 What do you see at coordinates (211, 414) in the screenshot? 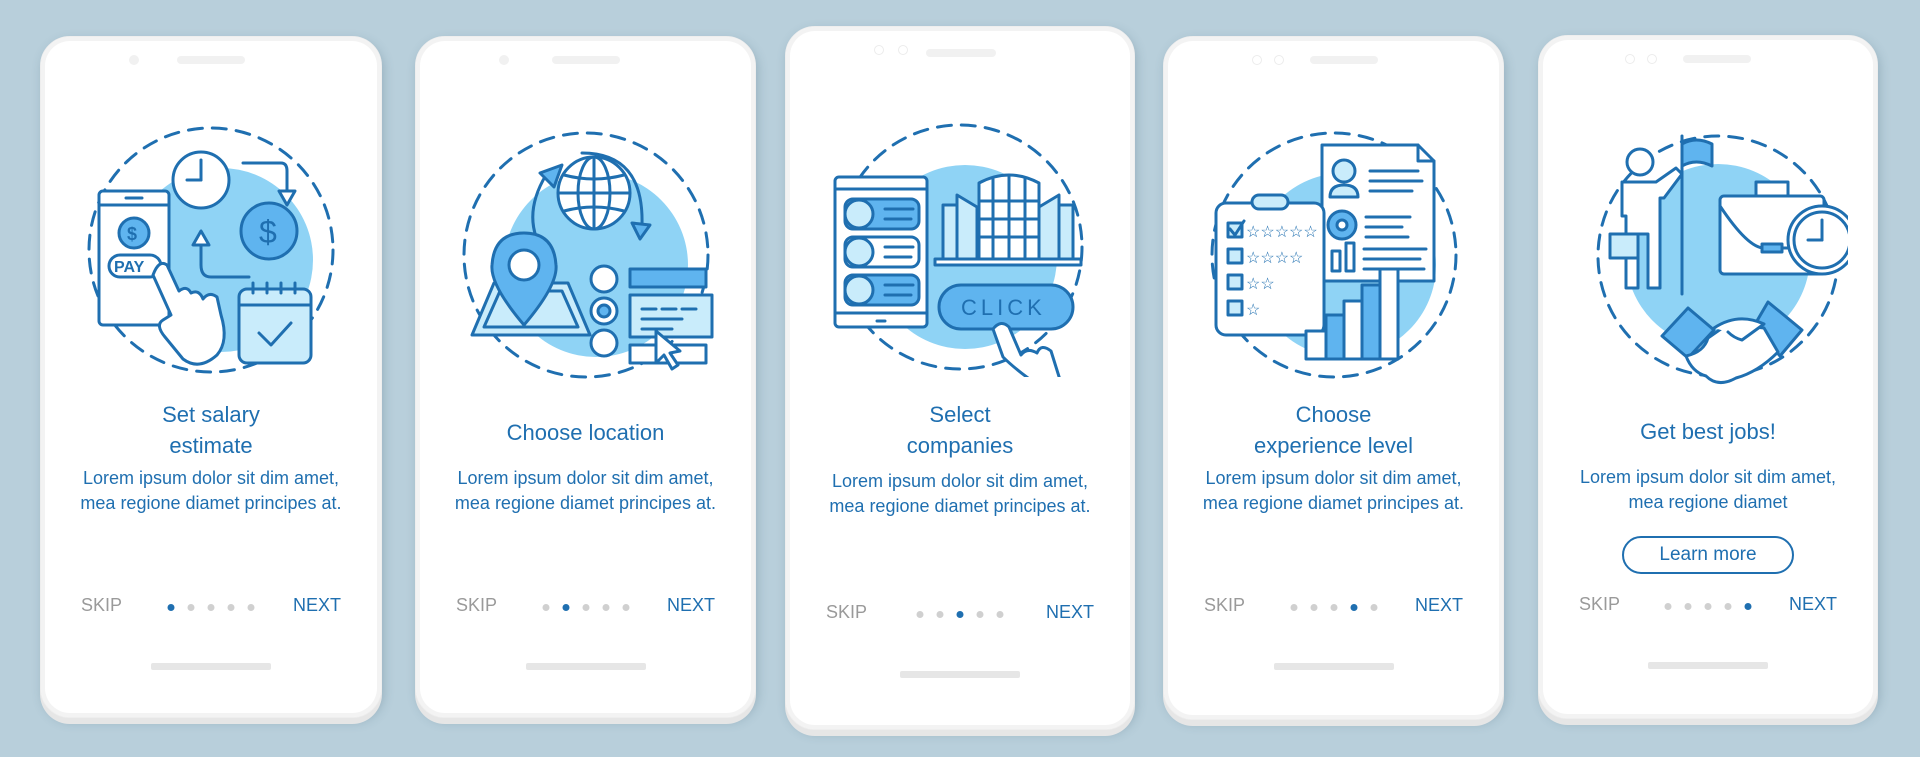
I see `title-line: Set salary` at bounding box center [211, 414].